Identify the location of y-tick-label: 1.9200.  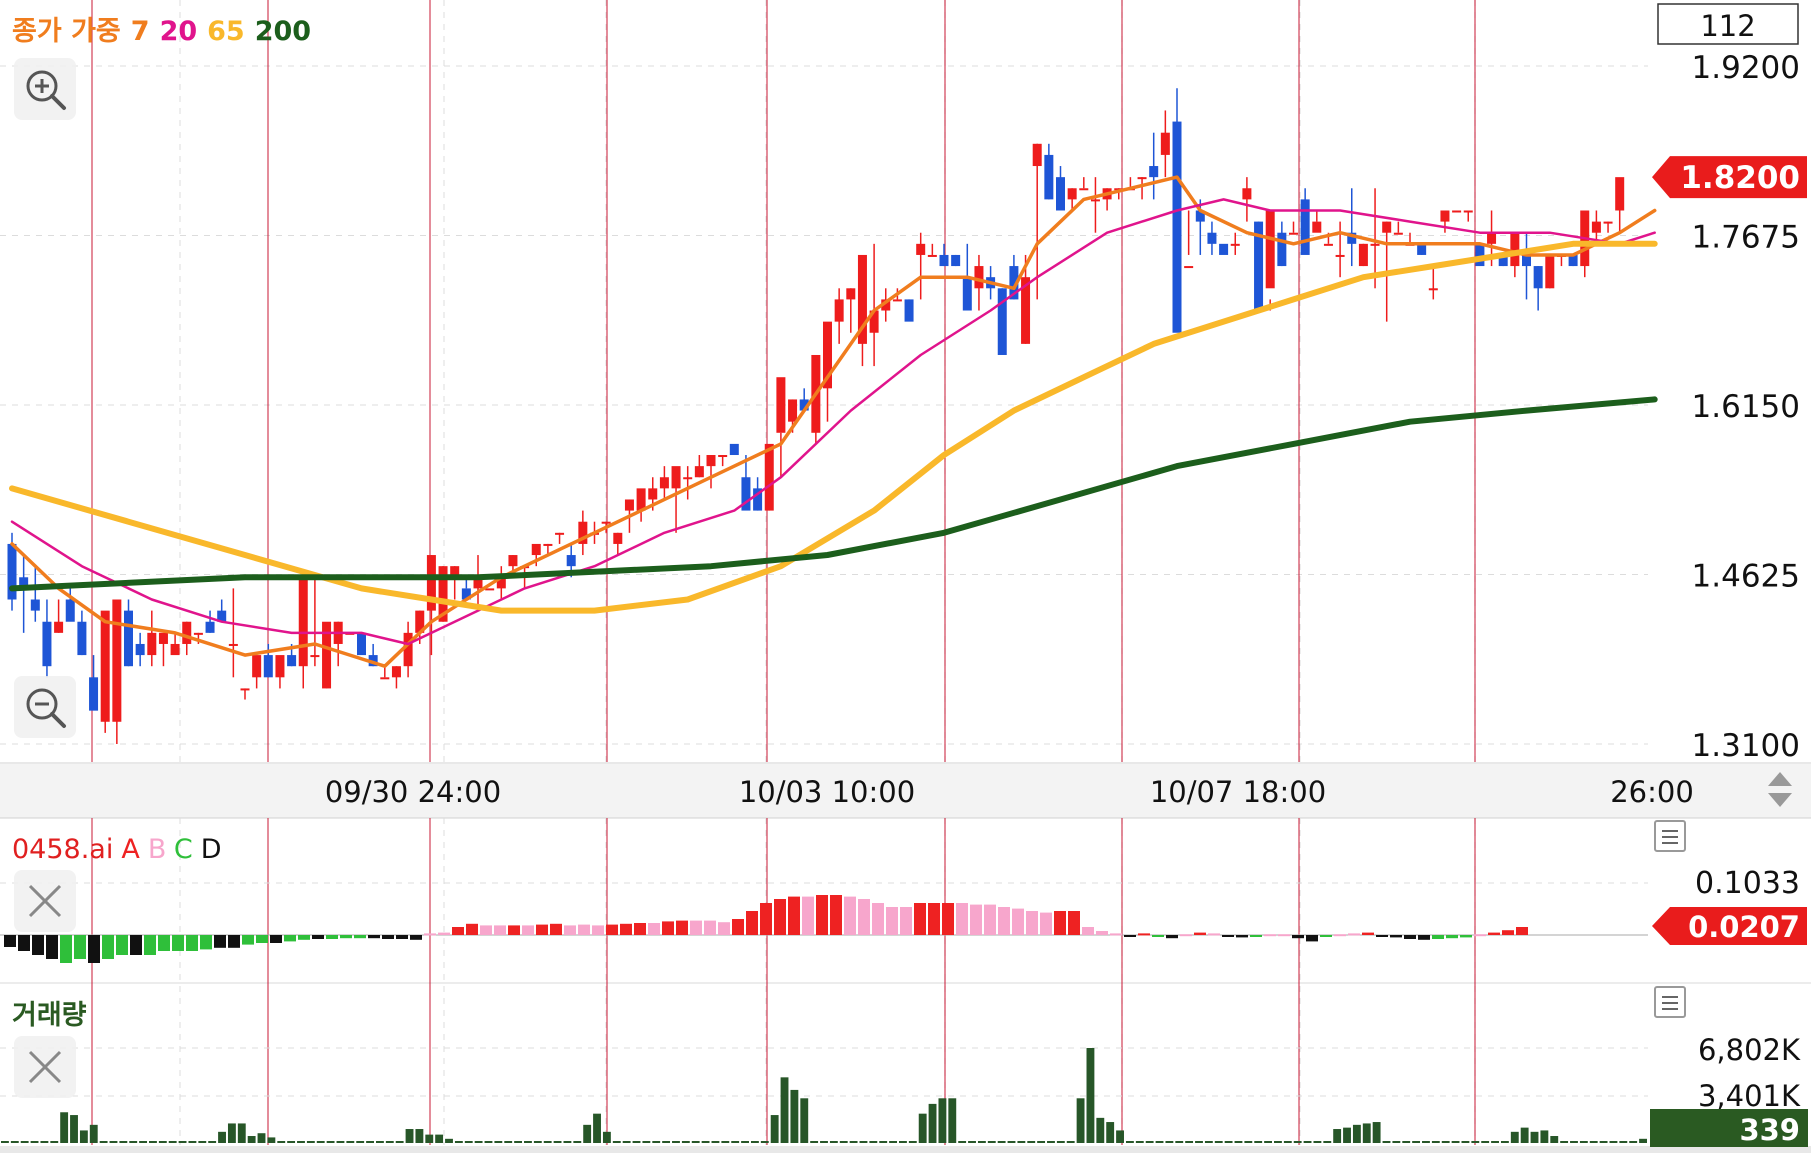
(1746, 68).